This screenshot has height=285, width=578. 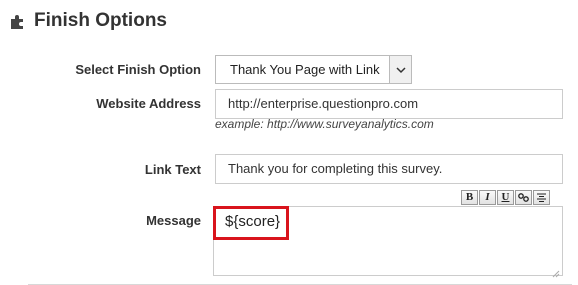 What do you see at coordinates (148, 103) in the screenshot?
I see `website-address-label: Website Address` at bounding box center [148, 103].